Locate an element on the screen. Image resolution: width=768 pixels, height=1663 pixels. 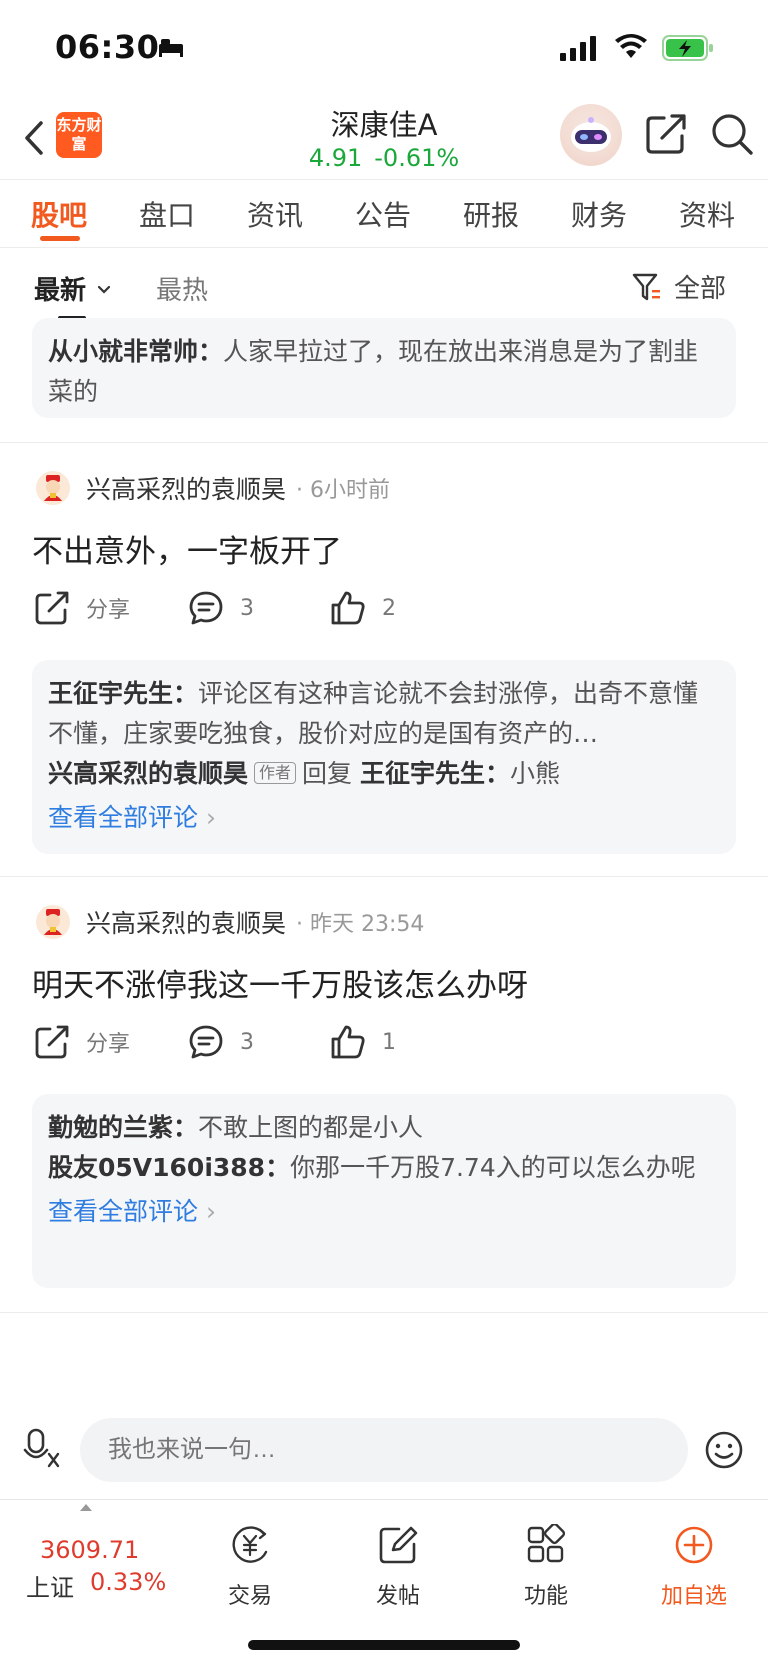
expand-arrow-icon is located at coordinates (86, 1507).